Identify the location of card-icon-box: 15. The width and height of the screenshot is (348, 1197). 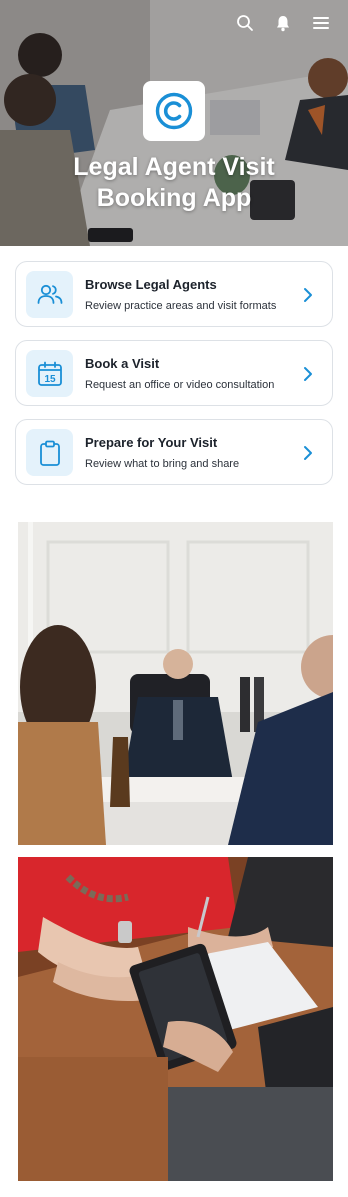
(49, 373).